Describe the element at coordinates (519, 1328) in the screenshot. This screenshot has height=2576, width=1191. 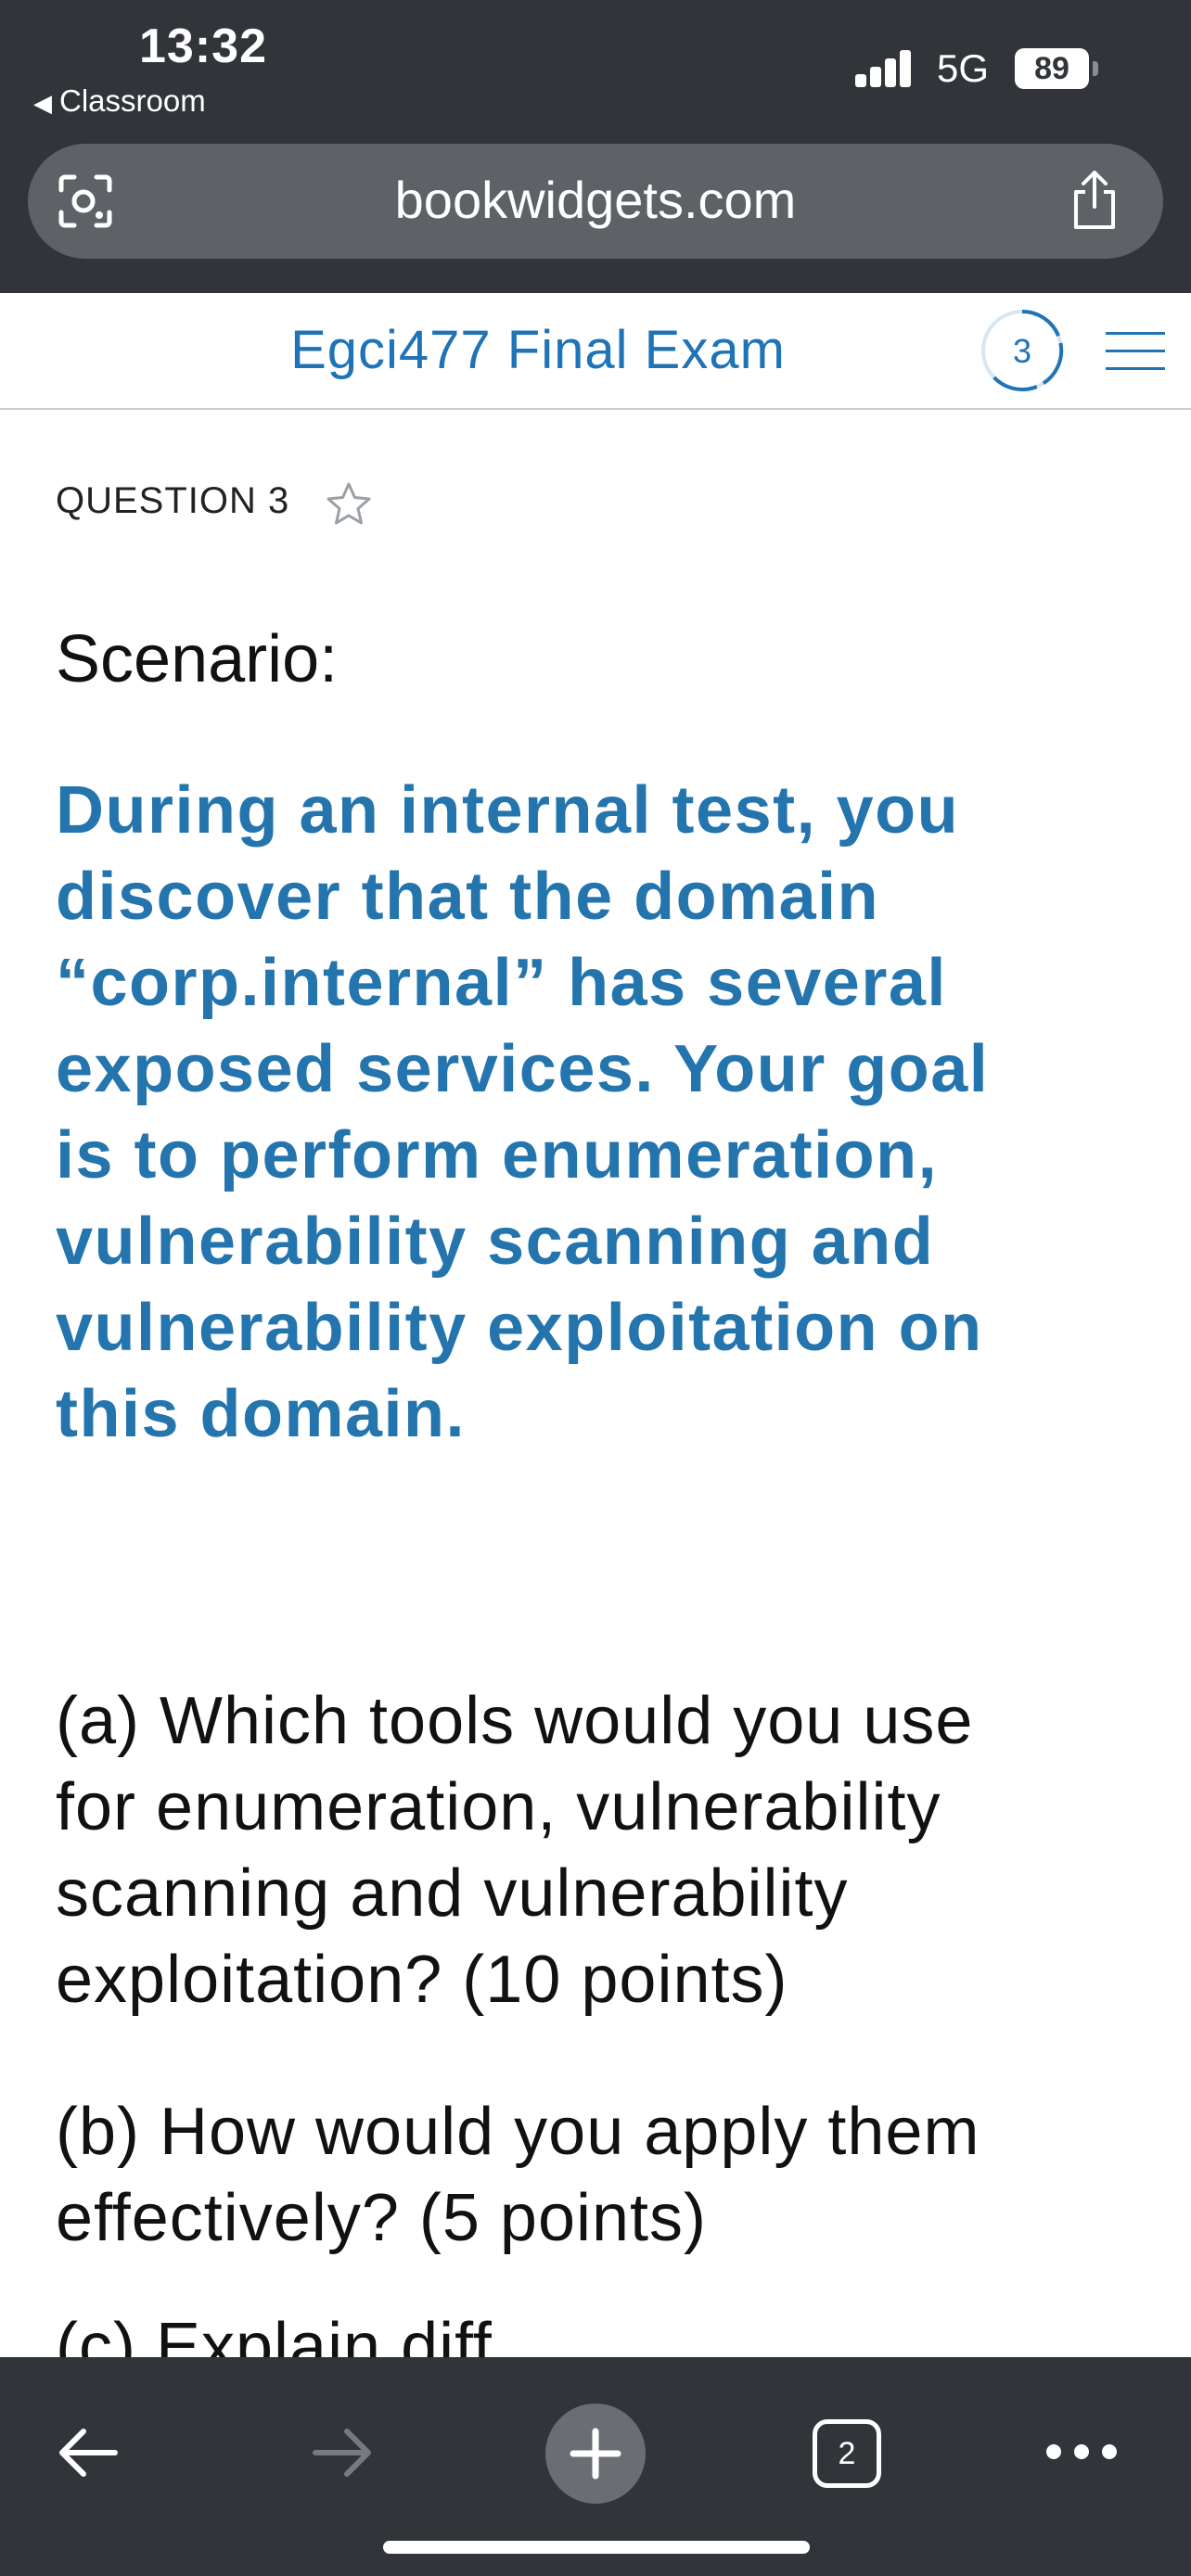
I see `scenario-line: vulnerability exploitation on` at that location.